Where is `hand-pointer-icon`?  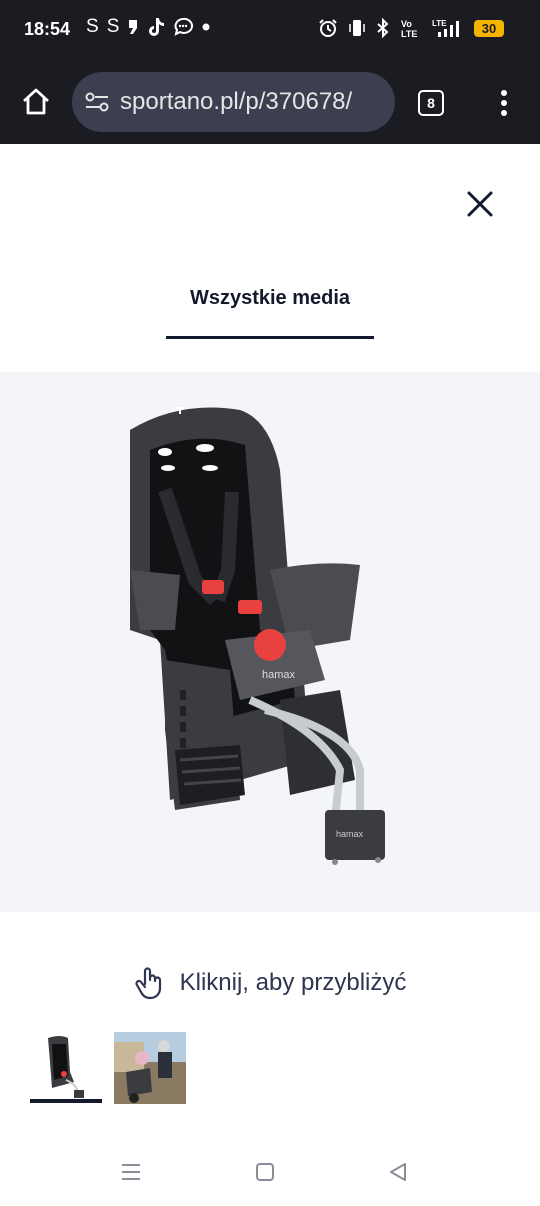
hand-pointer-icon is located at coordinates (148, 983).